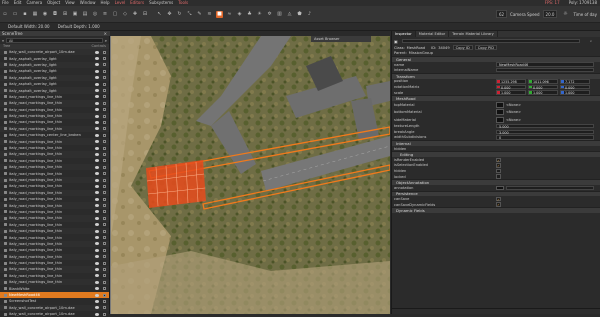 The width and height of the screenshot is (600, 317). Describe the element at coordinates (496, 210) in the screenshot. I see `section-dynamic-fields: Dynamic Fields` at that location.